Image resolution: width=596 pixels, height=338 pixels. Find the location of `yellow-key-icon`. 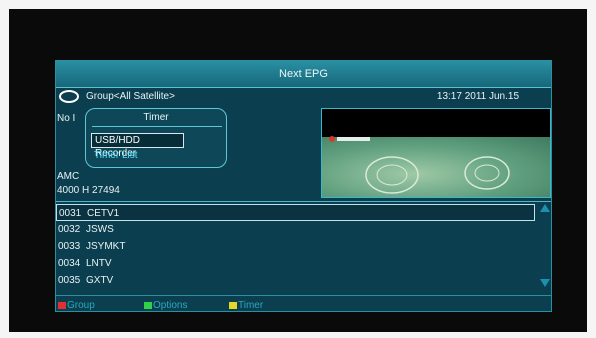

yellow-key-icon is located at coordinates (233, 305).